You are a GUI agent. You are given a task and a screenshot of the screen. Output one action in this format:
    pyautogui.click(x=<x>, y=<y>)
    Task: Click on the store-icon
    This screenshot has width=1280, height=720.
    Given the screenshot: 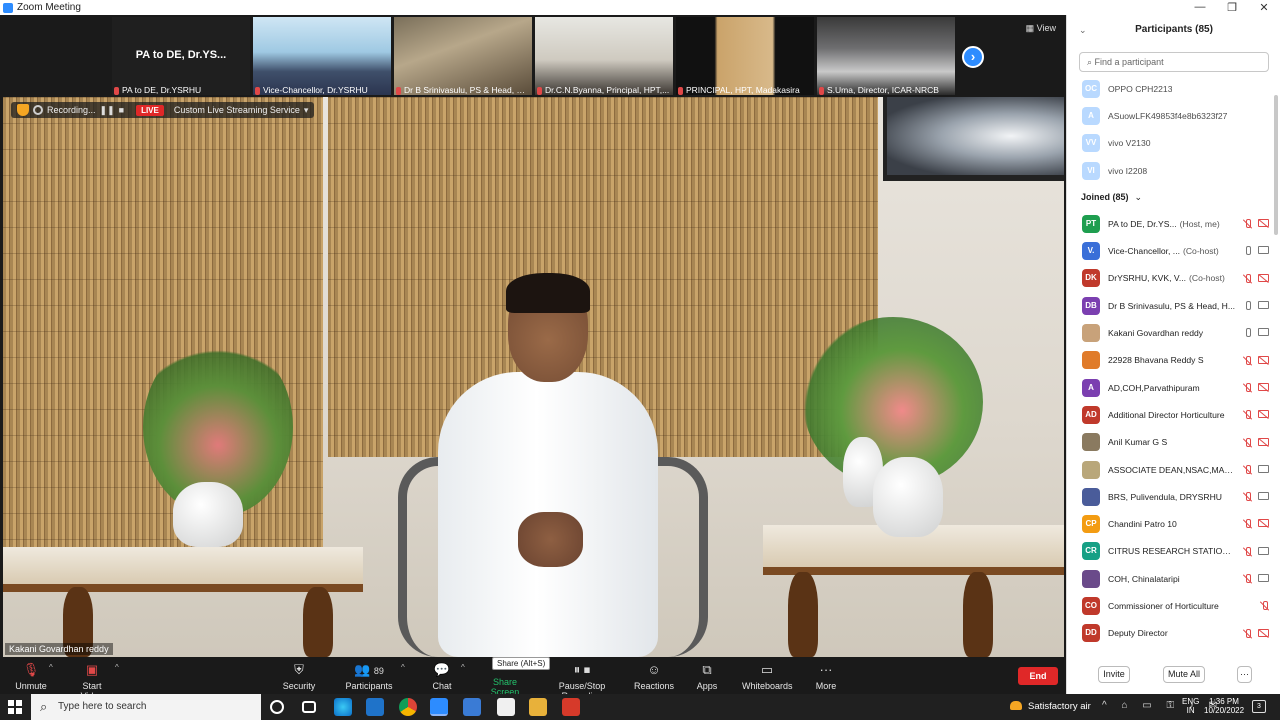 What is the action you would take?
    pyautogui.click(x=506, y=707)
    